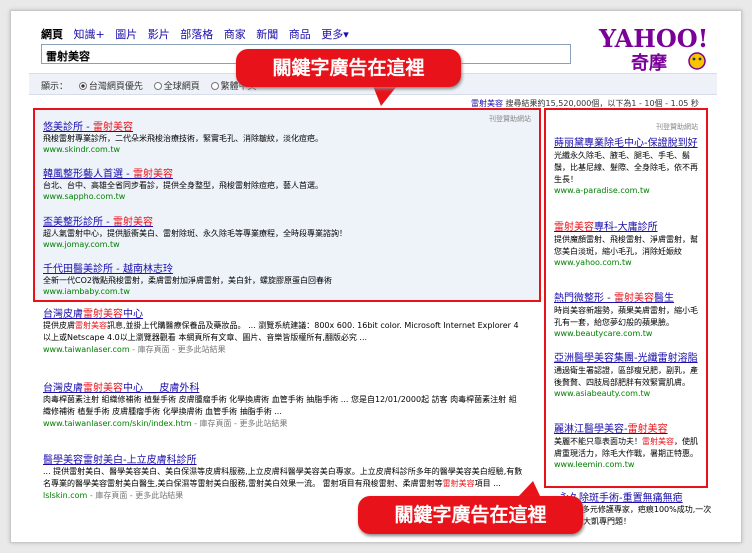 The height and width of the screenshot is (553, 752). What do you see at coordinates (626, 376) in the screenshot?
I see `ad-desc: 通過衛生署認證，區部瘦兒肥，副乳，產後贅贅、四肢局部肥胖有效緊實肌膚。` at bounding box center [626, 376].